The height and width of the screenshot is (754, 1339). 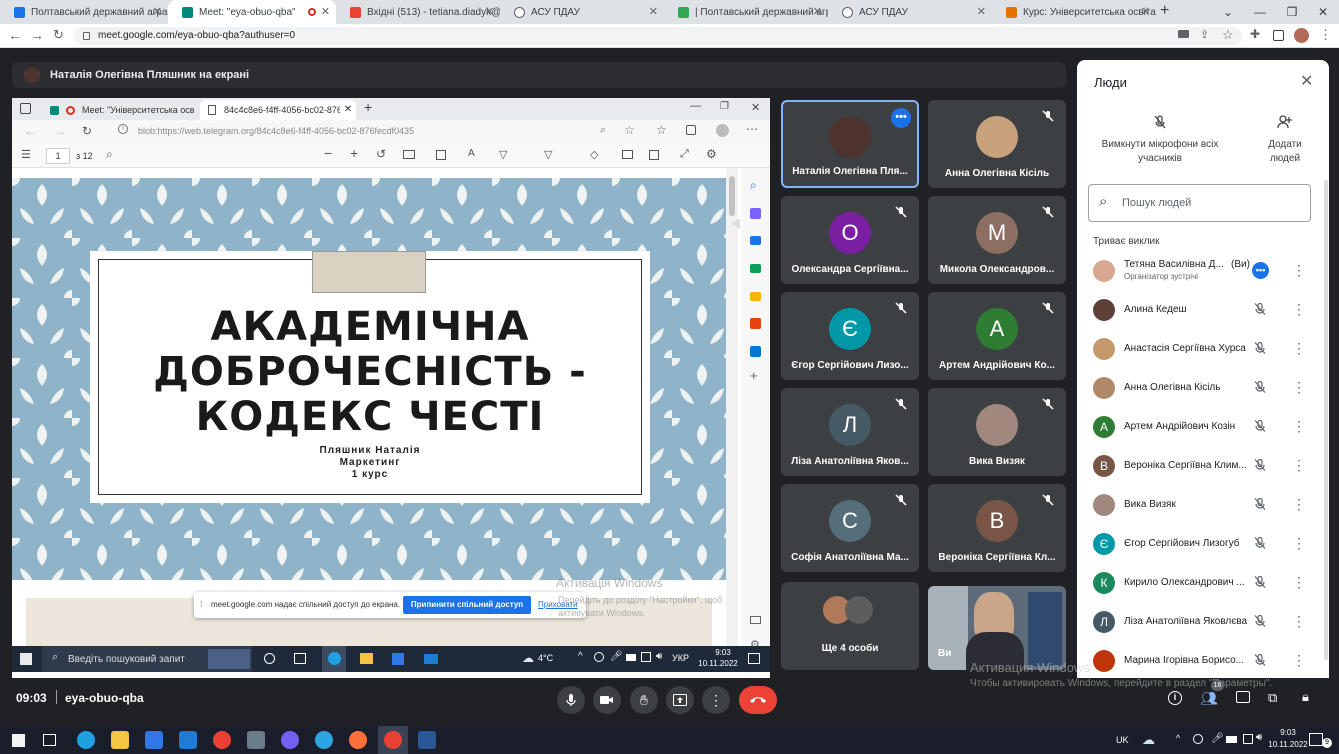 What do you see at coordinates (1292, 12) in the screenshot?
I see `restore-icon: ❐` at bounding box center [1292, 12].